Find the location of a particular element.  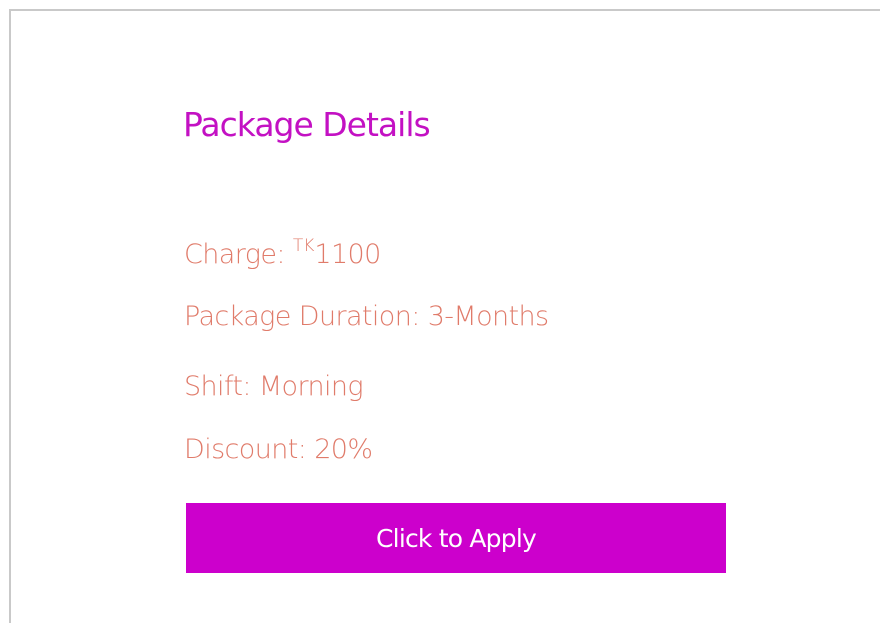

charge-amount: 1100 is located at coordinates (347, 254).